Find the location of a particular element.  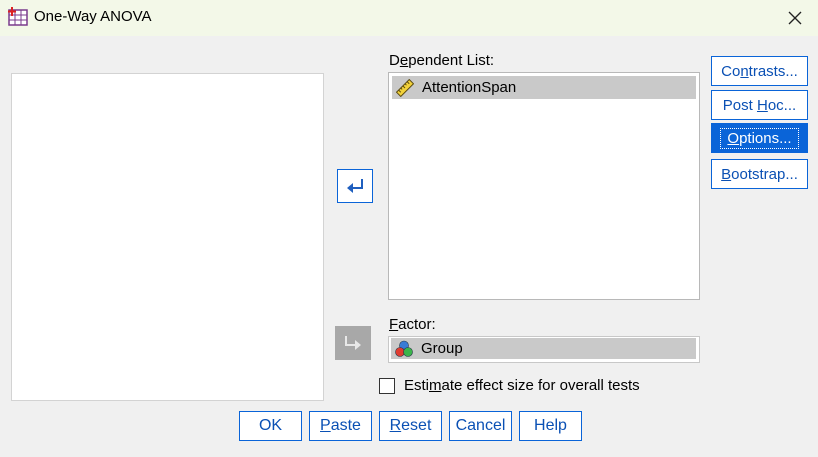

cancel-button: Cancel is located at coordinates (480, 426).